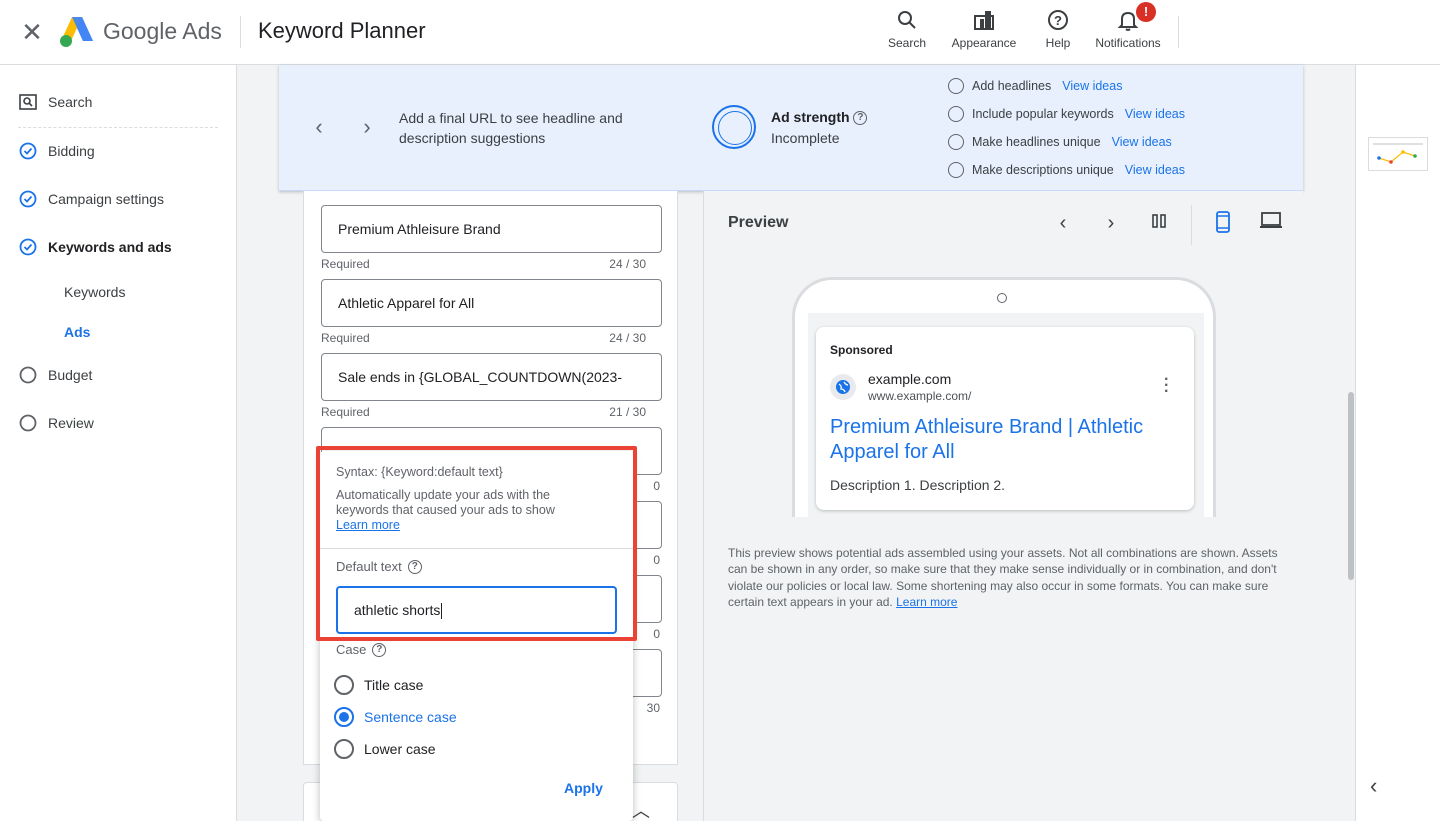  I want to click on desktop-icon, so click(1271, 223).